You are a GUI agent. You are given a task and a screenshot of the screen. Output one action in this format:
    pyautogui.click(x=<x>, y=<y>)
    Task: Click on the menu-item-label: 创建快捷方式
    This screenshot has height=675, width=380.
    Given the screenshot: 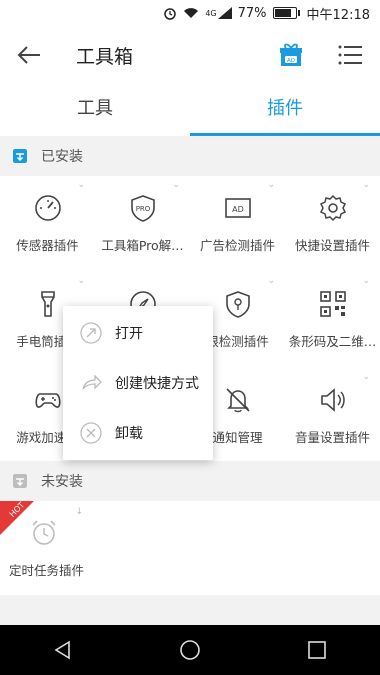 What is the action you would take?
    pyautogui.click(x=157, y=384)
    